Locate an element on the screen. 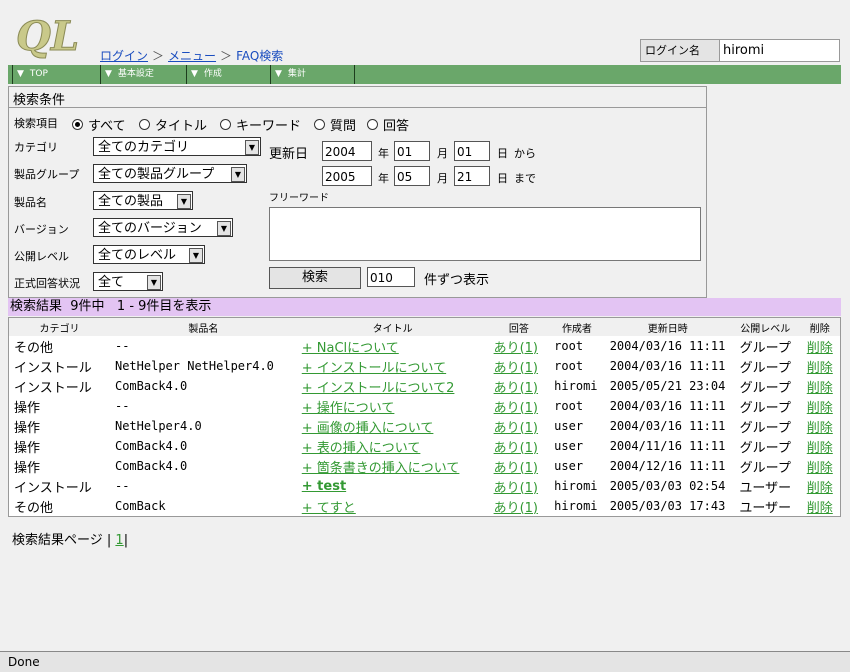 The image size is (850, 672). search-button: 検索 is located at coordinates (315, 278).